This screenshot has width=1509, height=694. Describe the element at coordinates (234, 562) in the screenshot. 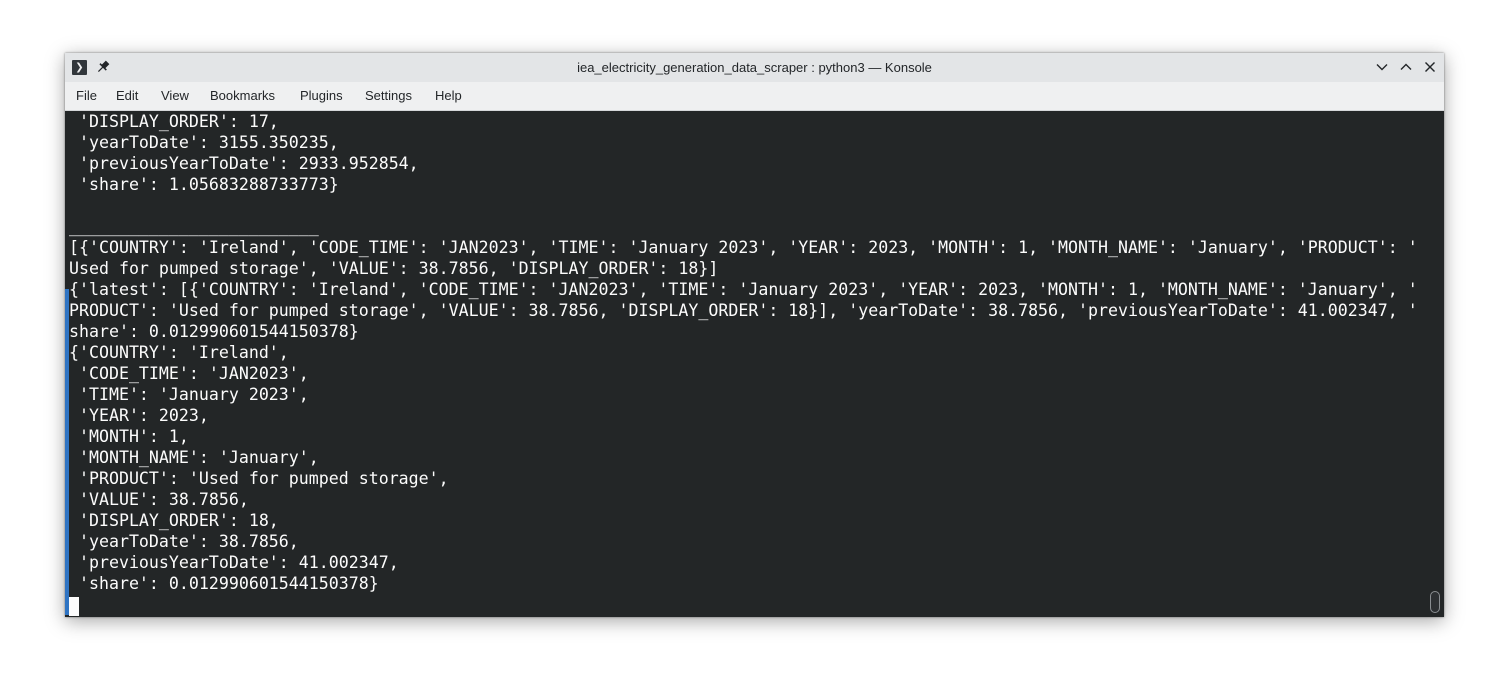

I see `terminal-line: 'previousYearToDate': 41.002347,` at that location.